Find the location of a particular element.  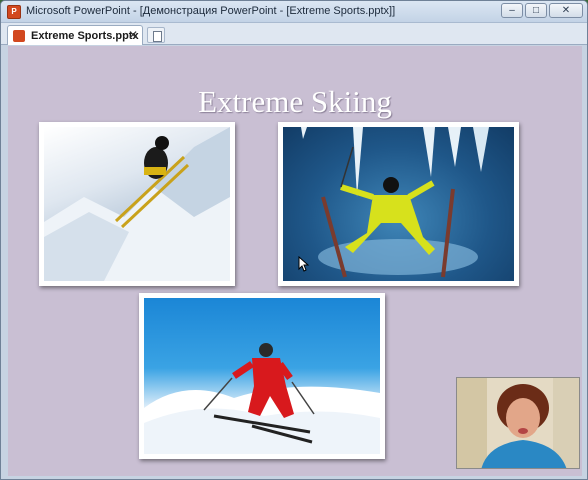

restore-button: □ is located at coordinates (536, 10).